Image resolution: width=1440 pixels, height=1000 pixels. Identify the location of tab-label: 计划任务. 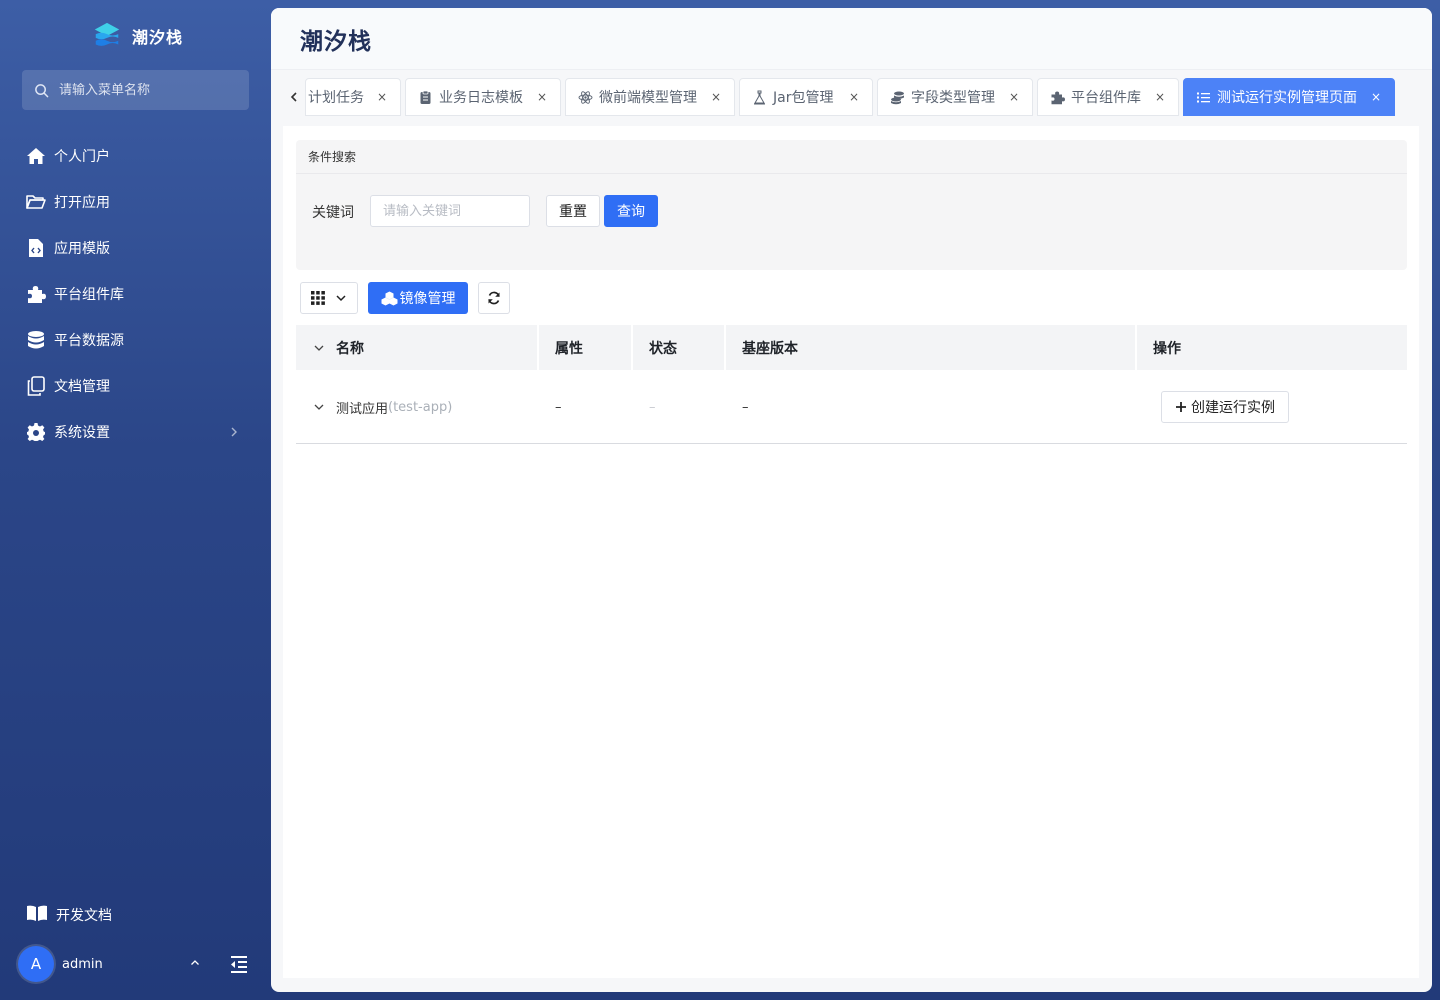
(336, 98).